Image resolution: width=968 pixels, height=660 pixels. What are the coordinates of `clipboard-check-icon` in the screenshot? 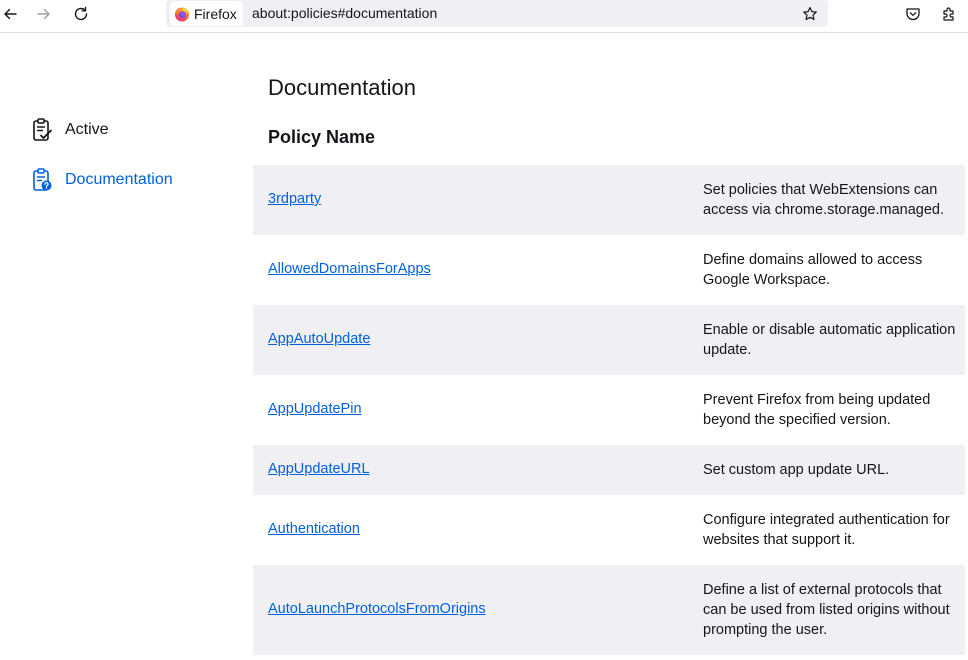 It's located at (42, 130).